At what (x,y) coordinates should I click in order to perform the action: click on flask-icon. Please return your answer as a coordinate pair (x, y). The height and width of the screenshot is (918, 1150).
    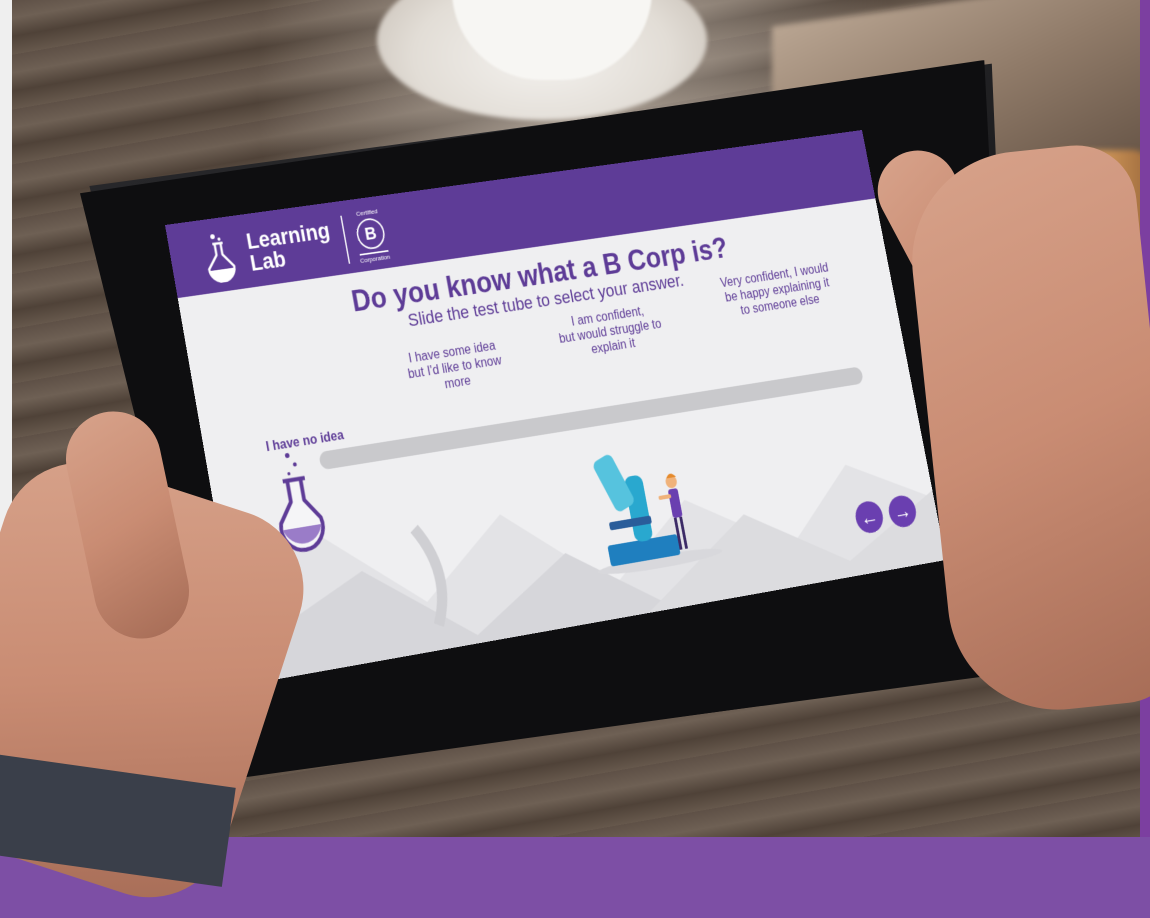
    Looking at the image, I should click on (221, 260).